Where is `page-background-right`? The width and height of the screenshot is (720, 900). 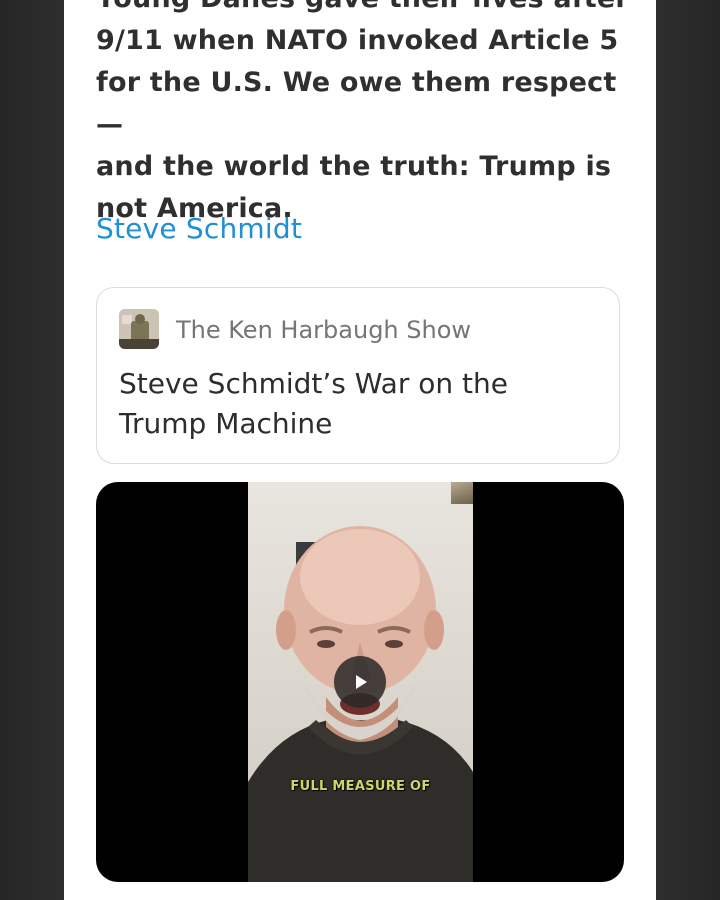 page-background-right is located at coordinates (688, 450).